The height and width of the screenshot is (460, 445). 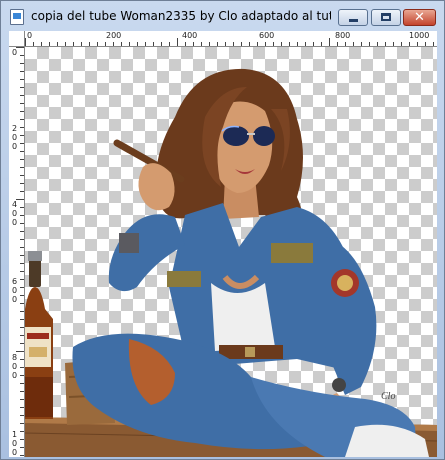 I want to click on document-icon, so click(x=17, y=17).